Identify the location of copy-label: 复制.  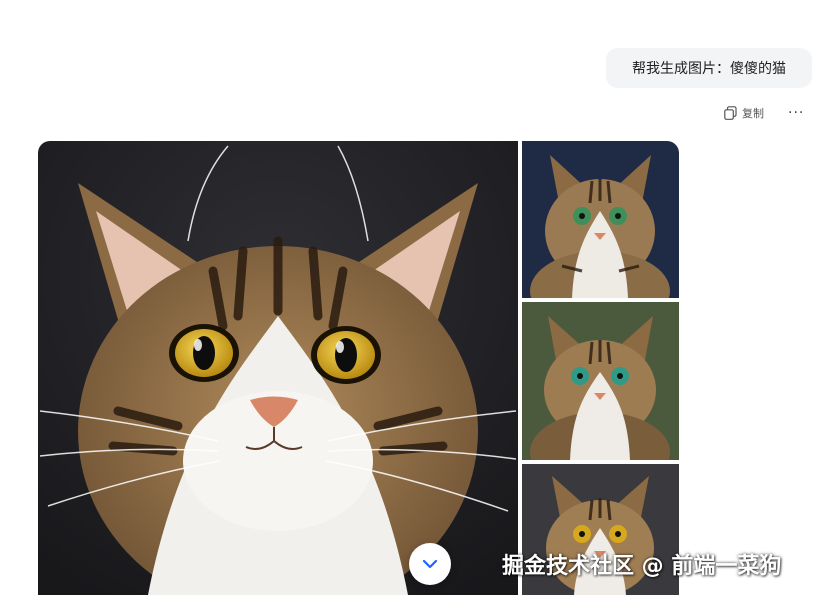
(753, 113).